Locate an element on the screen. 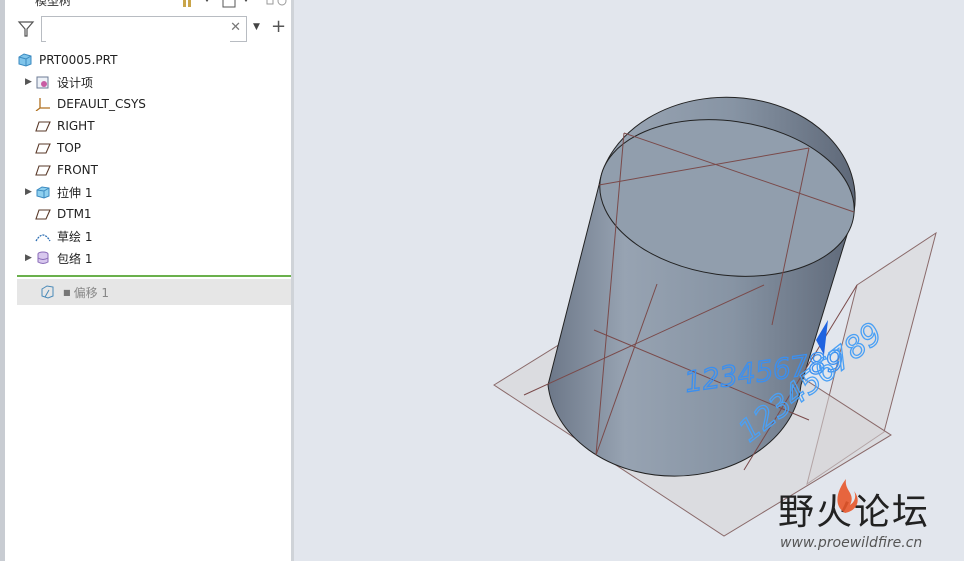 The height and width of the screenshot is (561, 964). tree-item-front: FRONT is located at coordinates (66, 170).